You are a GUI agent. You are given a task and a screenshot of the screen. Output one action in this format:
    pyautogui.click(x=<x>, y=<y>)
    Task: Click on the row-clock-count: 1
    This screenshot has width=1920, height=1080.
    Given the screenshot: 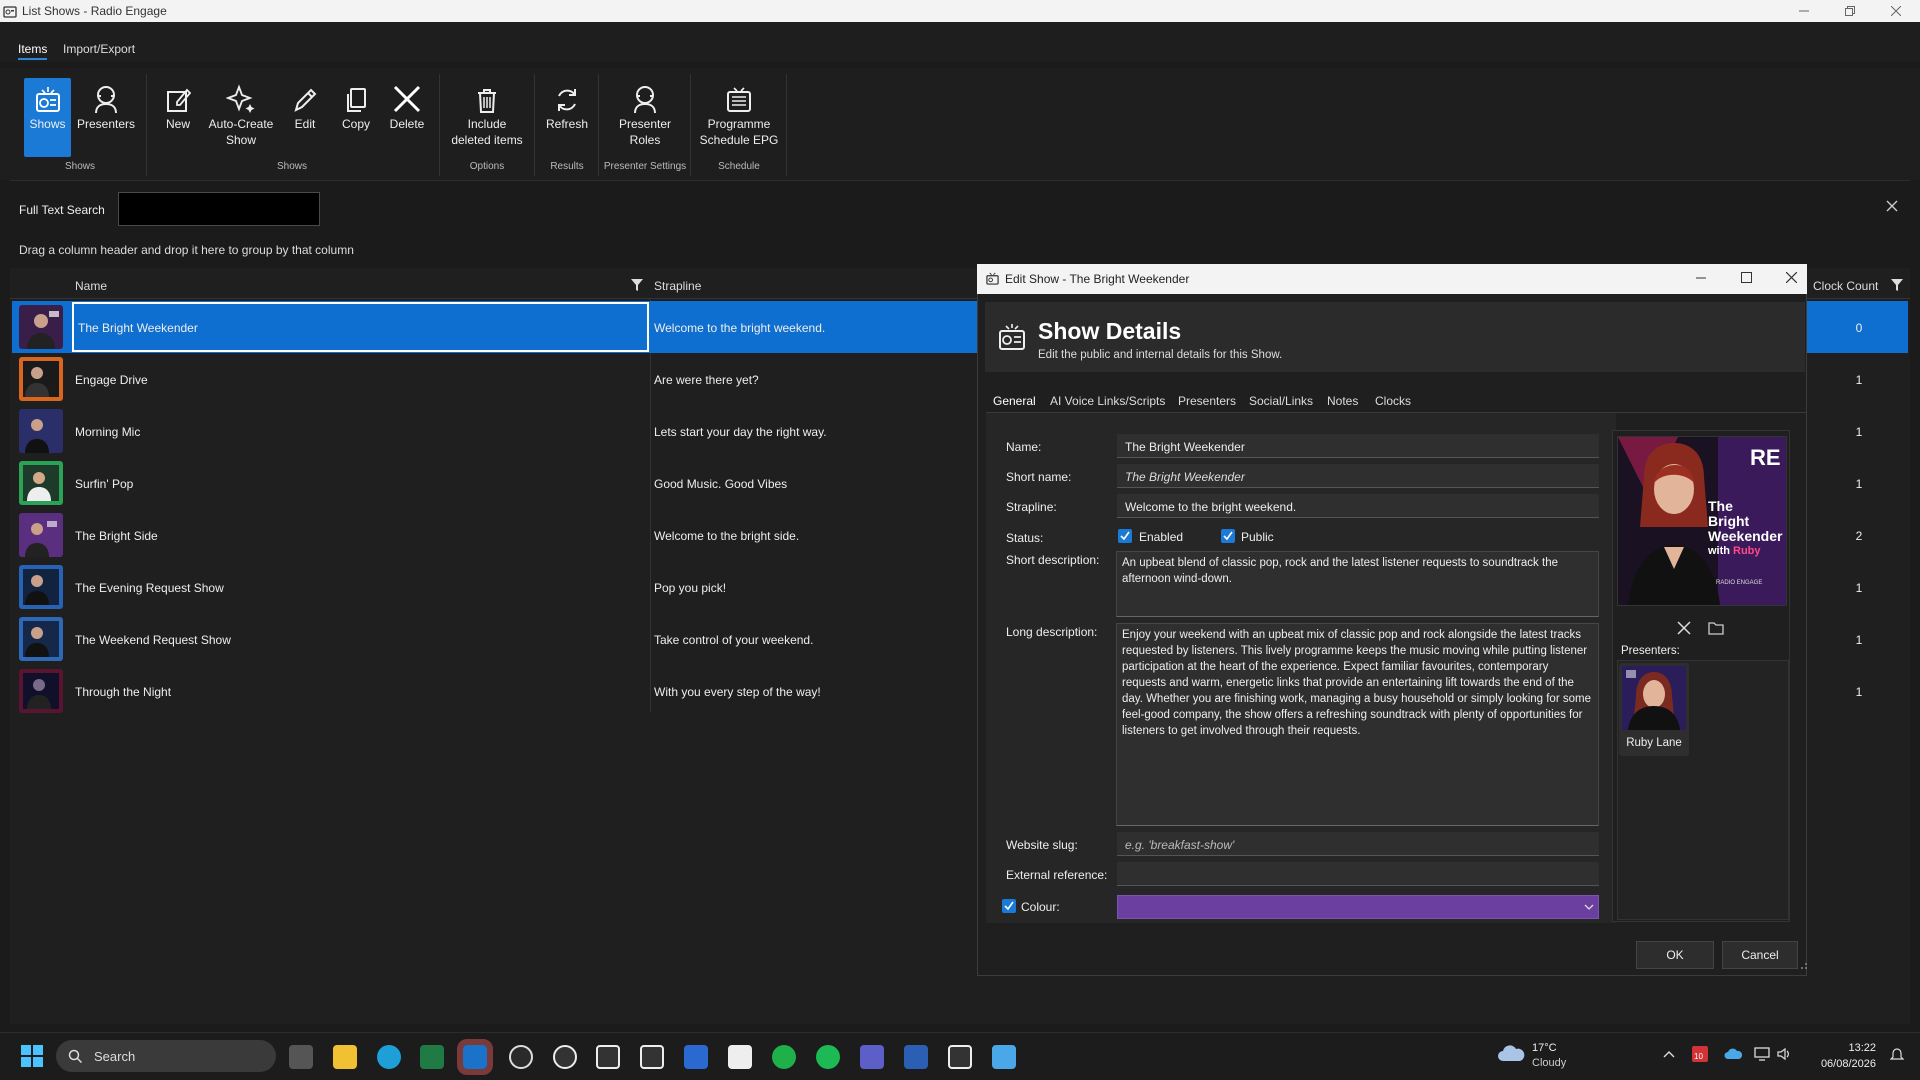 What is the action you would take?
    pyautogui.click(x=1859, y=588)
    